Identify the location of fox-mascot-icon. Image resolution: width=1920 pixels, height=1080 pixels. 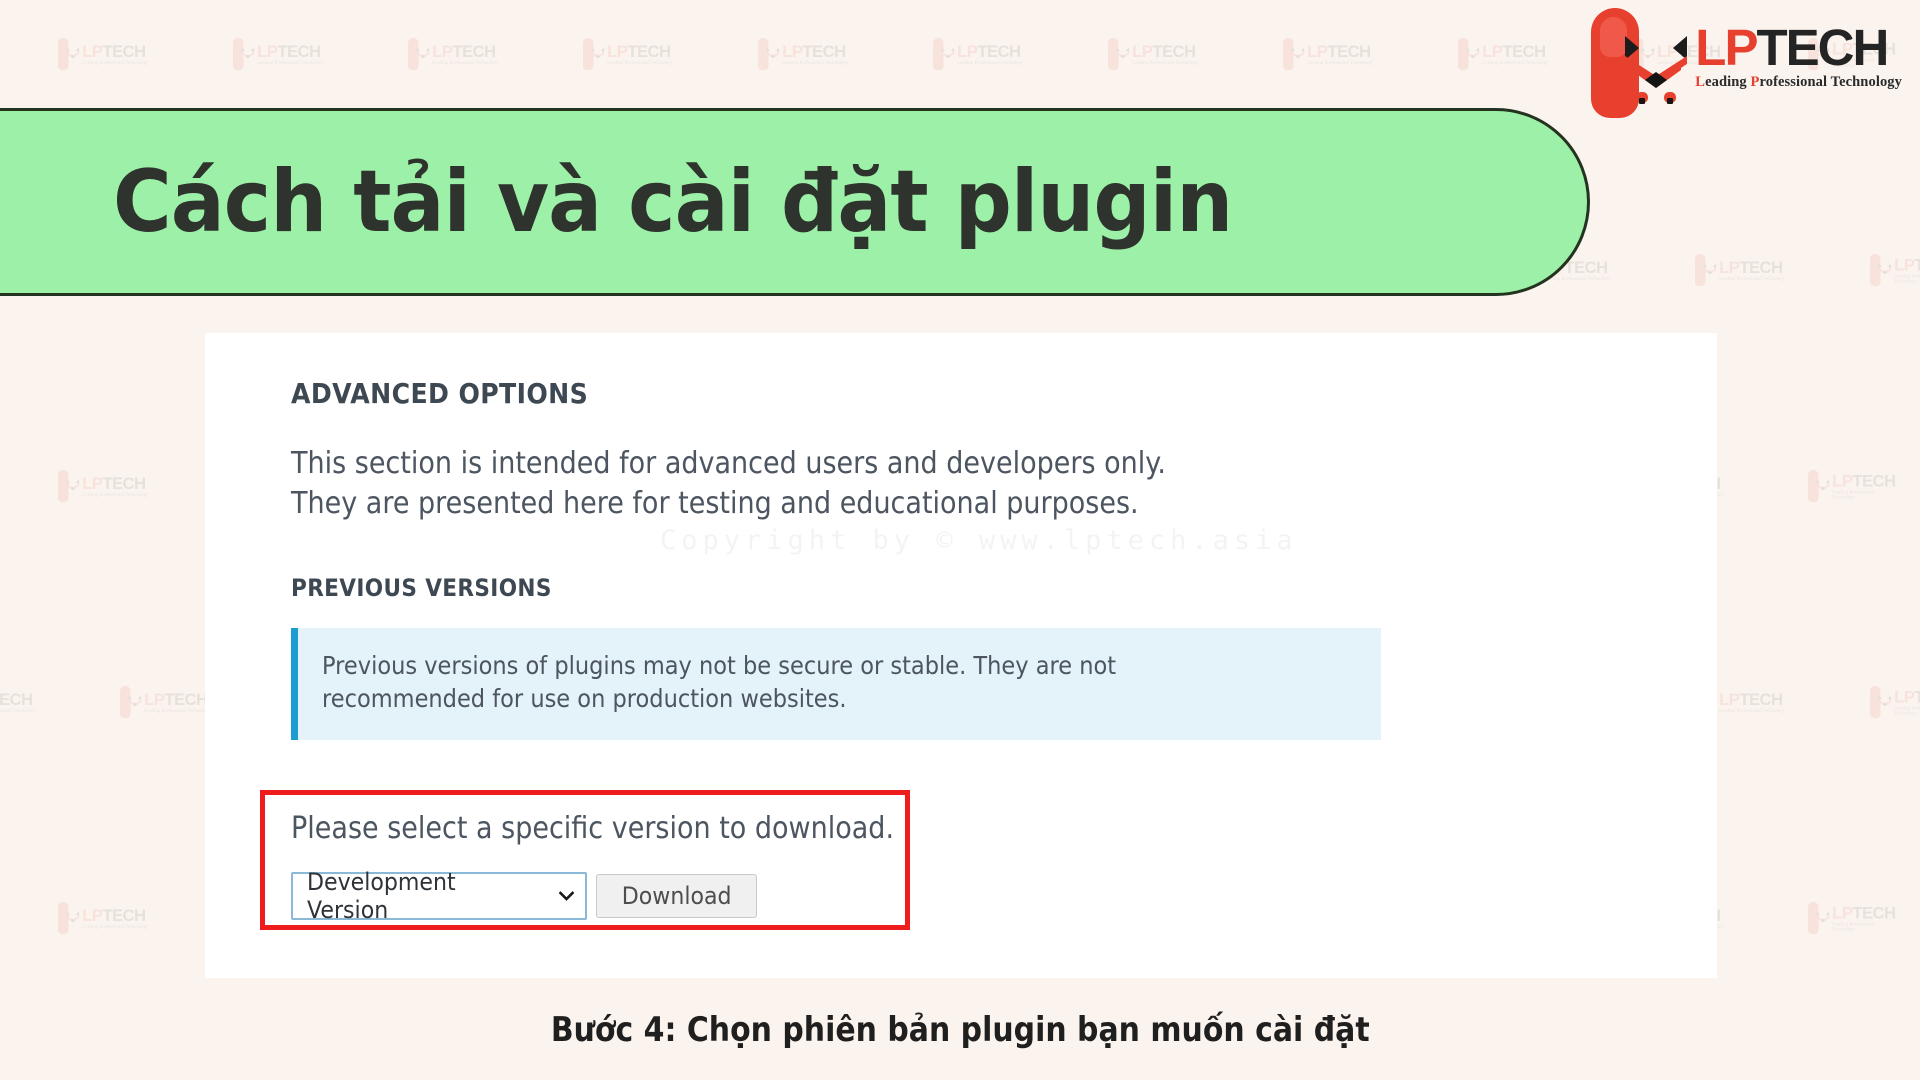
(1656, 70).